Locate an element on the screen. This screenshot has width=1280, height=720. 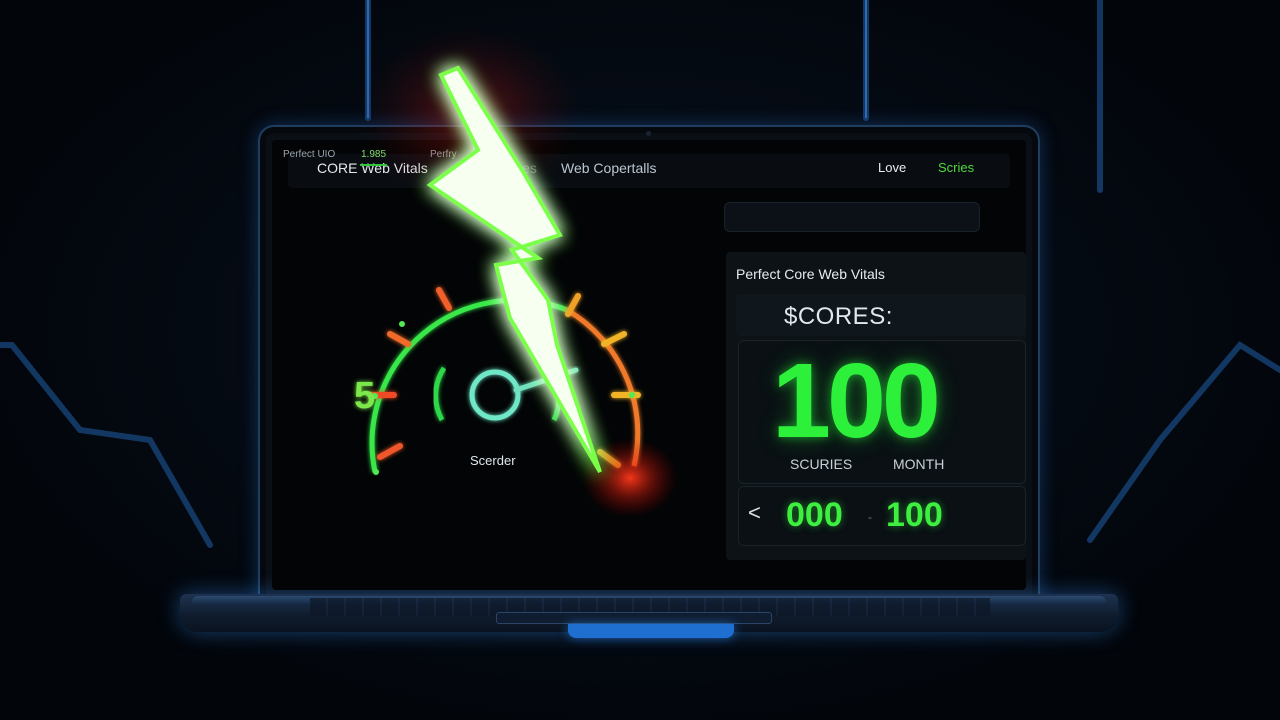
trackpad is located at coordinates (634, 618).